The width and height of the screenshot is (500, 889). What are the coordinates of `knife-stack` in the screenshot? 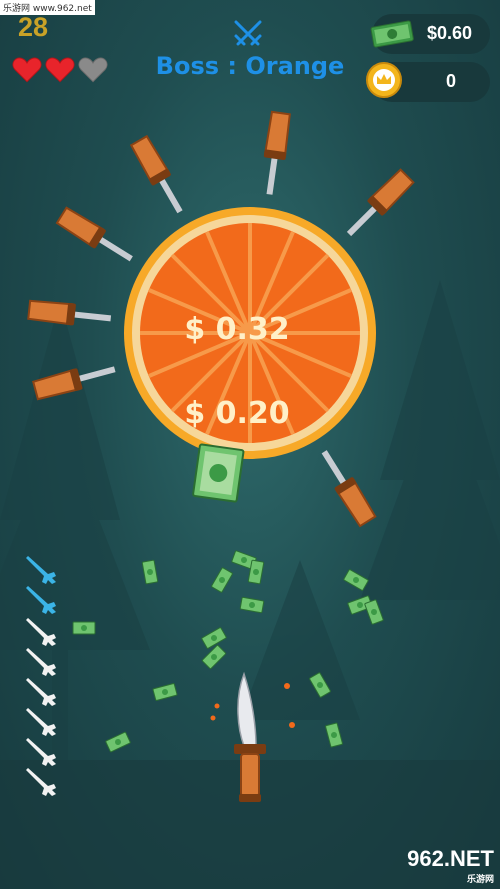 It's located at (41, 676).